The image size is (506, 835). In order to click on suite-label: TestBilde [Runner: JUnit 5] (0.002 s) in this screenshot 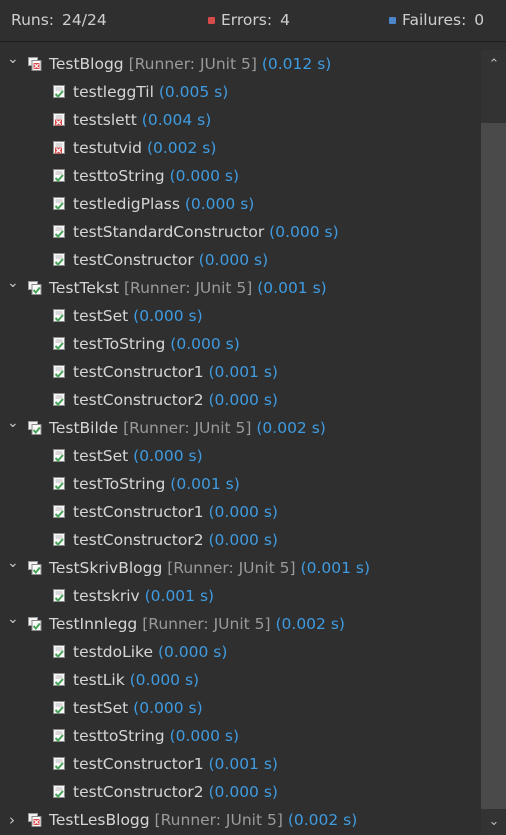, I will do `click(187, 428)`.